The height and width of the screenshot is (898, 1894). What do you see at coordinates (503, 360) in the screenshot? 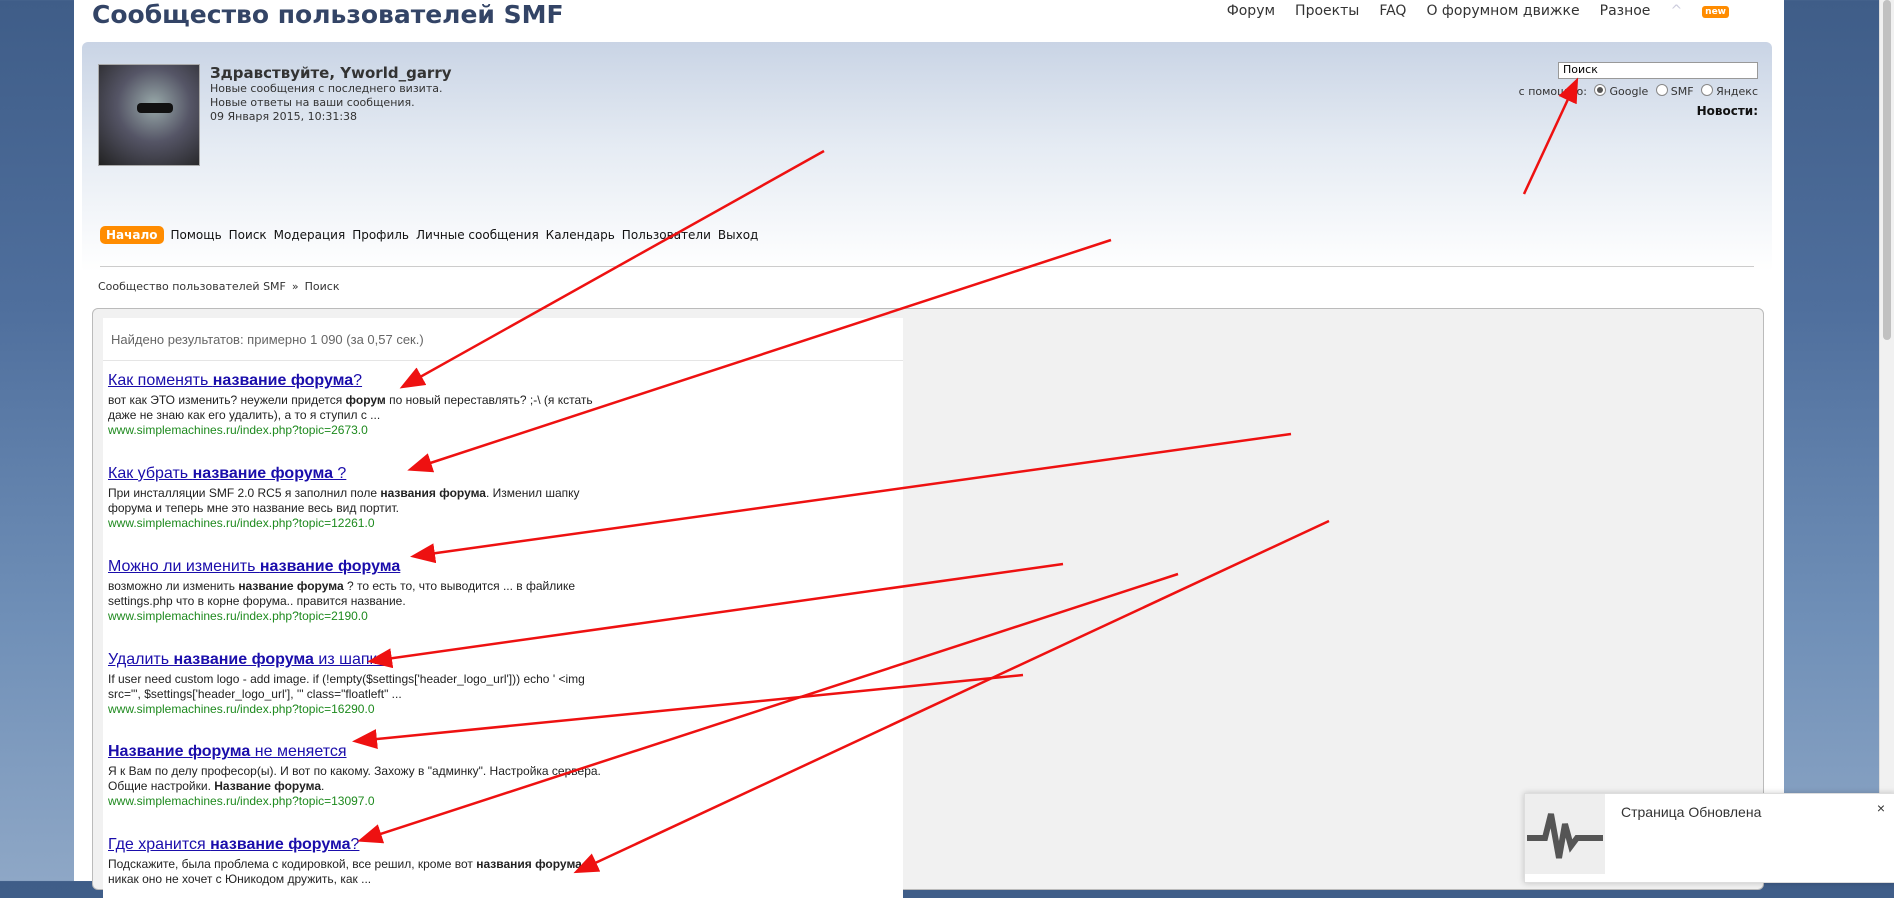
I see `results-count-divider` at bounding box center [503, 360].